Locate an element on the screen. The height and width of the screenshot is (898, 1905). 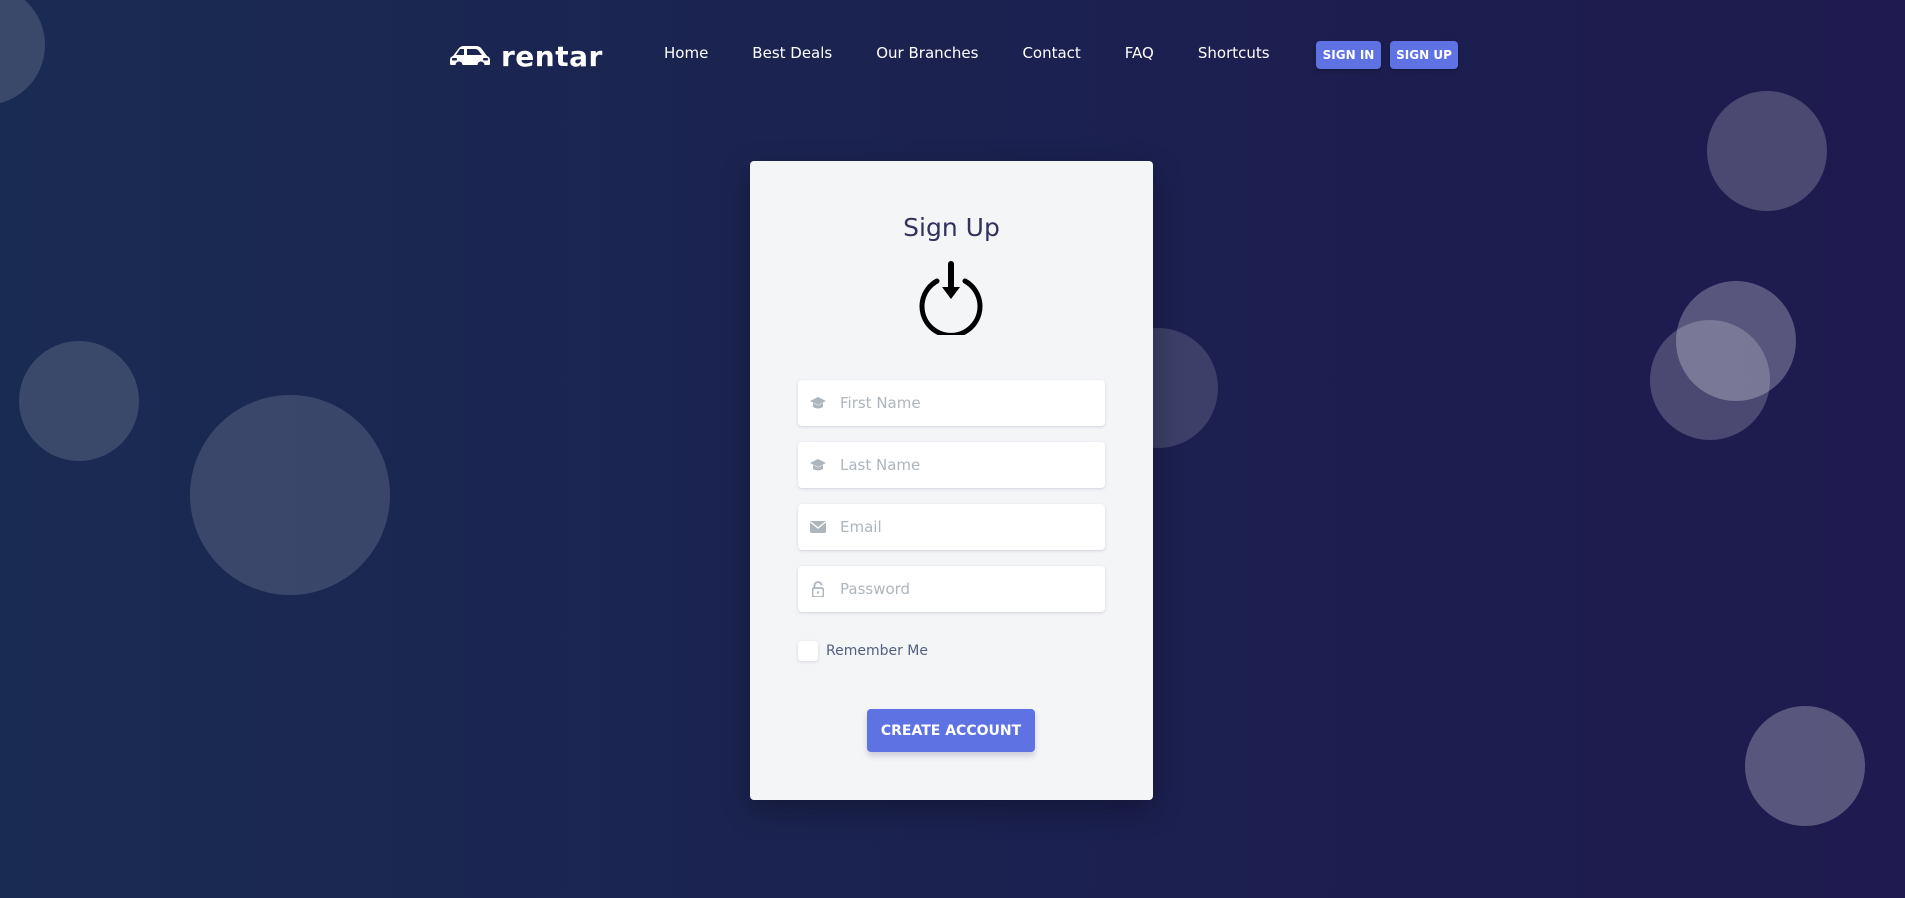
page-title: Sign Up is located at coordinates (951, 227).